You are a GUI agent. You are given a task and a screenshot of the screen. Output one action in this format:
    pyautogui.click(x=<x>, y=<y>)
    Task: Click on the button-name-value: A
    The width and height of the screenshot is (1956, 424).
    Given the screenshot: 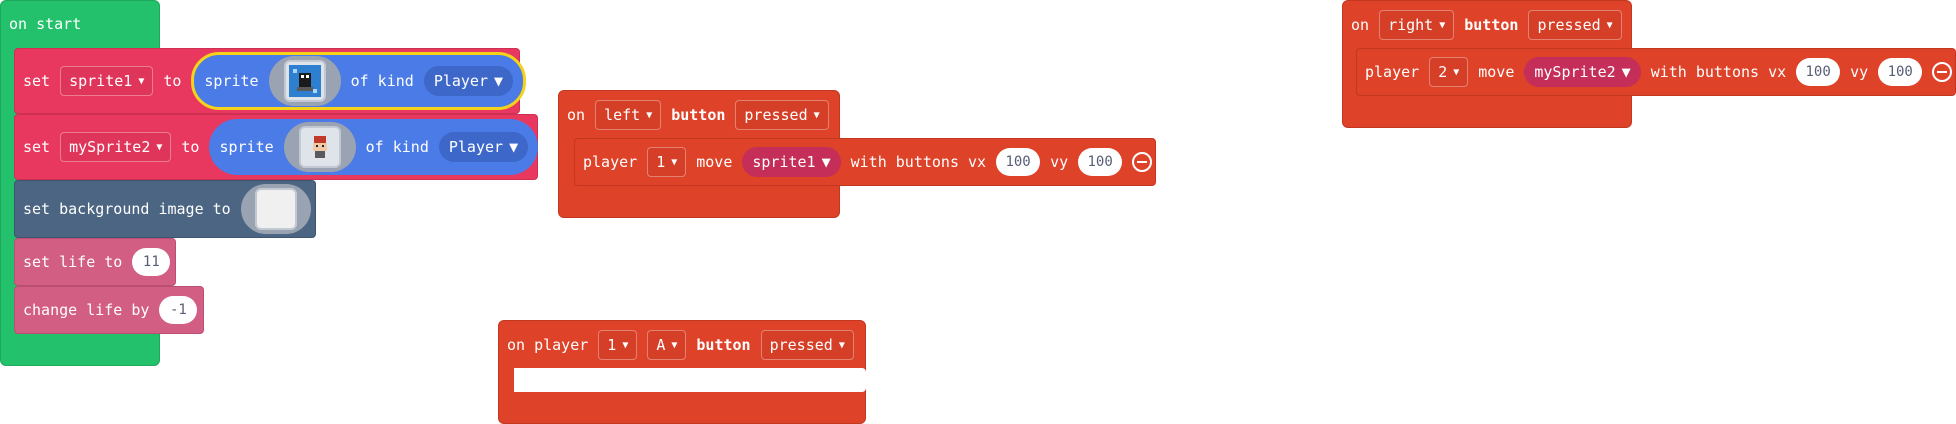 What is the action you would take?
    pyautogui.click(x=661, y=345)
    